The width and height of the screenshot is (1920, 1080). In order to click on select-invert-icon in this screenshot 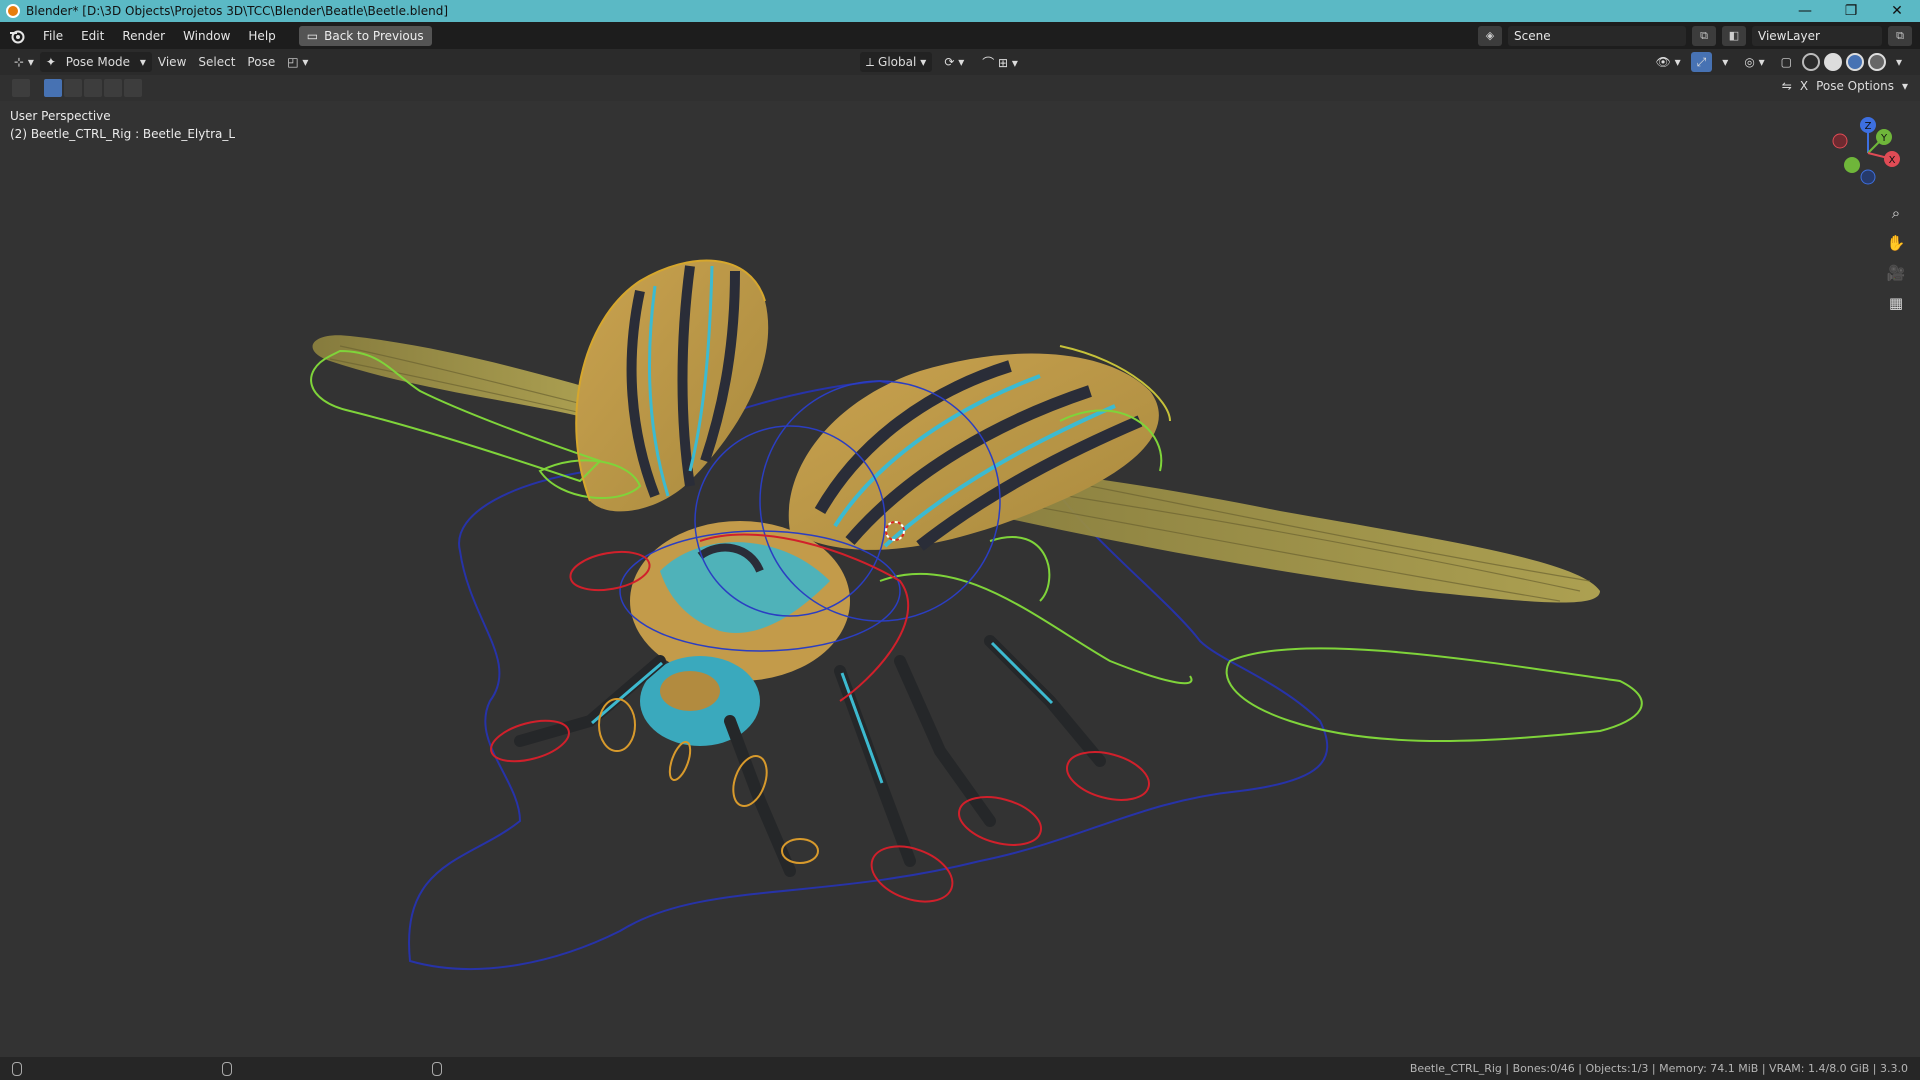, I will do `click(113, 88)`.